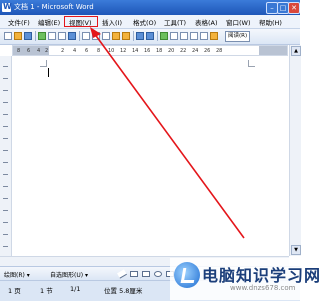 The image size is (320, 301). Describe the element at coordinates (122, 274) in the screenshot. I see `line-icon` at that location.